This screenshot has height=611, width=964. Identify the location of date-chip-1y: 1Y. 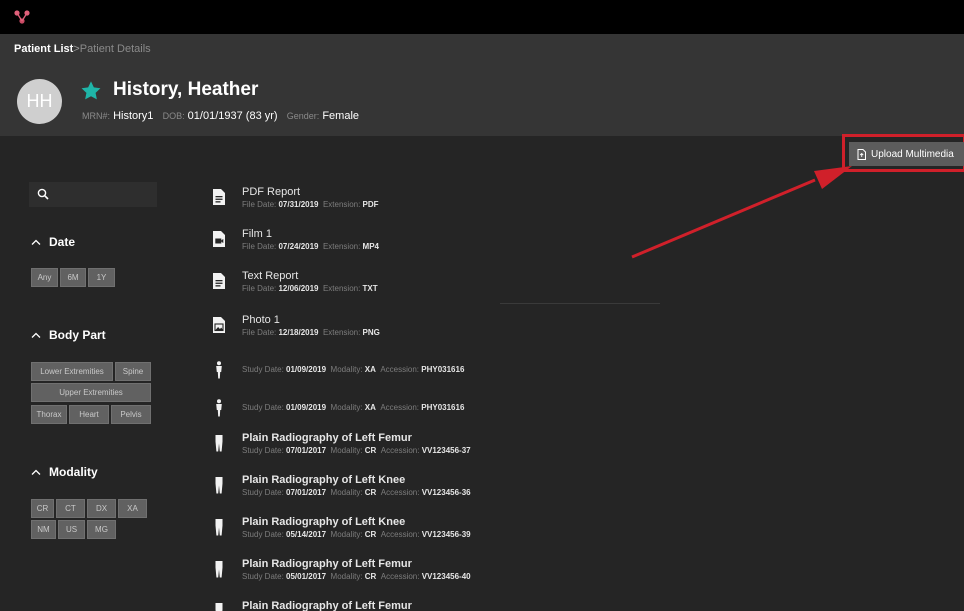
(101, 277).